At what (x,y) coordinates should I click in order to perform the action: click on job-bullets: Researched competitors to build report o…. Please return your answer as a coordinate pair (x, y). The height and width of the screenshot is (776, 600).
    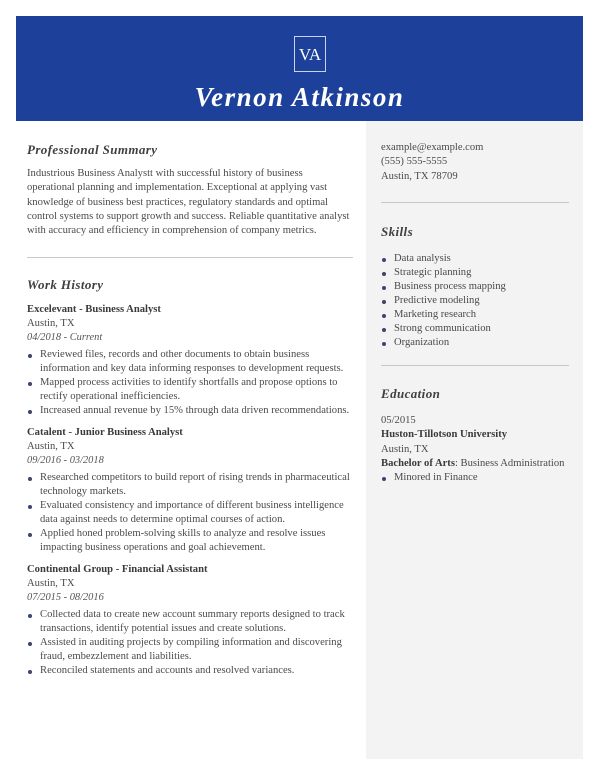
    Looking at the image, I should click on (190, 513).